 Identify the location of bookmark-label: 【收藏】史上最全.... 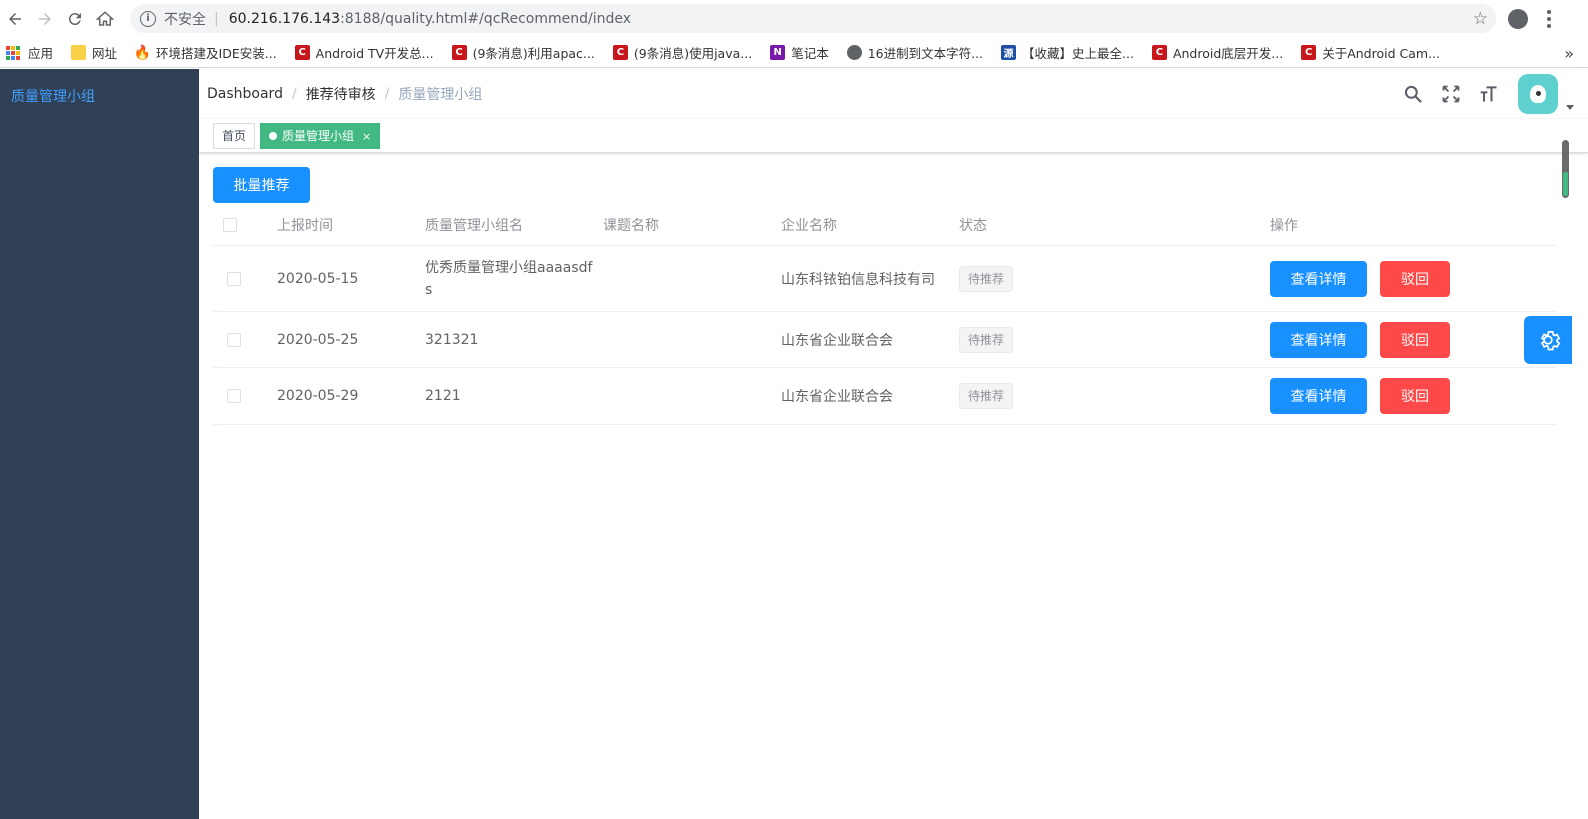
(1078, 53).